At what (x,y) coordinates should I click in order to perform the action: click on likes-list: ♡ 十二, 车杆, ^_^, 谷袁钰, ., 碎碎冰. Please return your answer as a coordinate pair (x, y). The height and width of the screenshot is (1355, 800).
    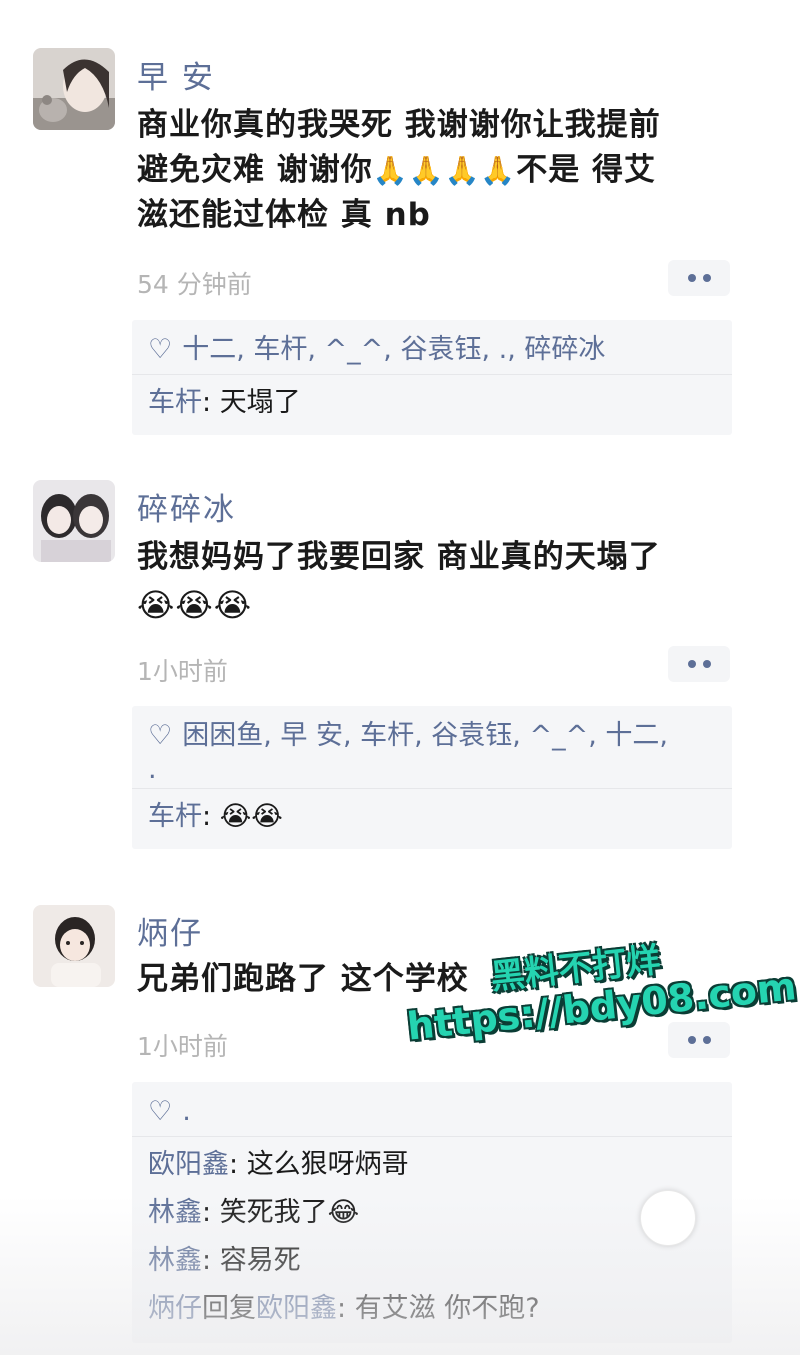
    Looking at the image, I should click on (432, 350).